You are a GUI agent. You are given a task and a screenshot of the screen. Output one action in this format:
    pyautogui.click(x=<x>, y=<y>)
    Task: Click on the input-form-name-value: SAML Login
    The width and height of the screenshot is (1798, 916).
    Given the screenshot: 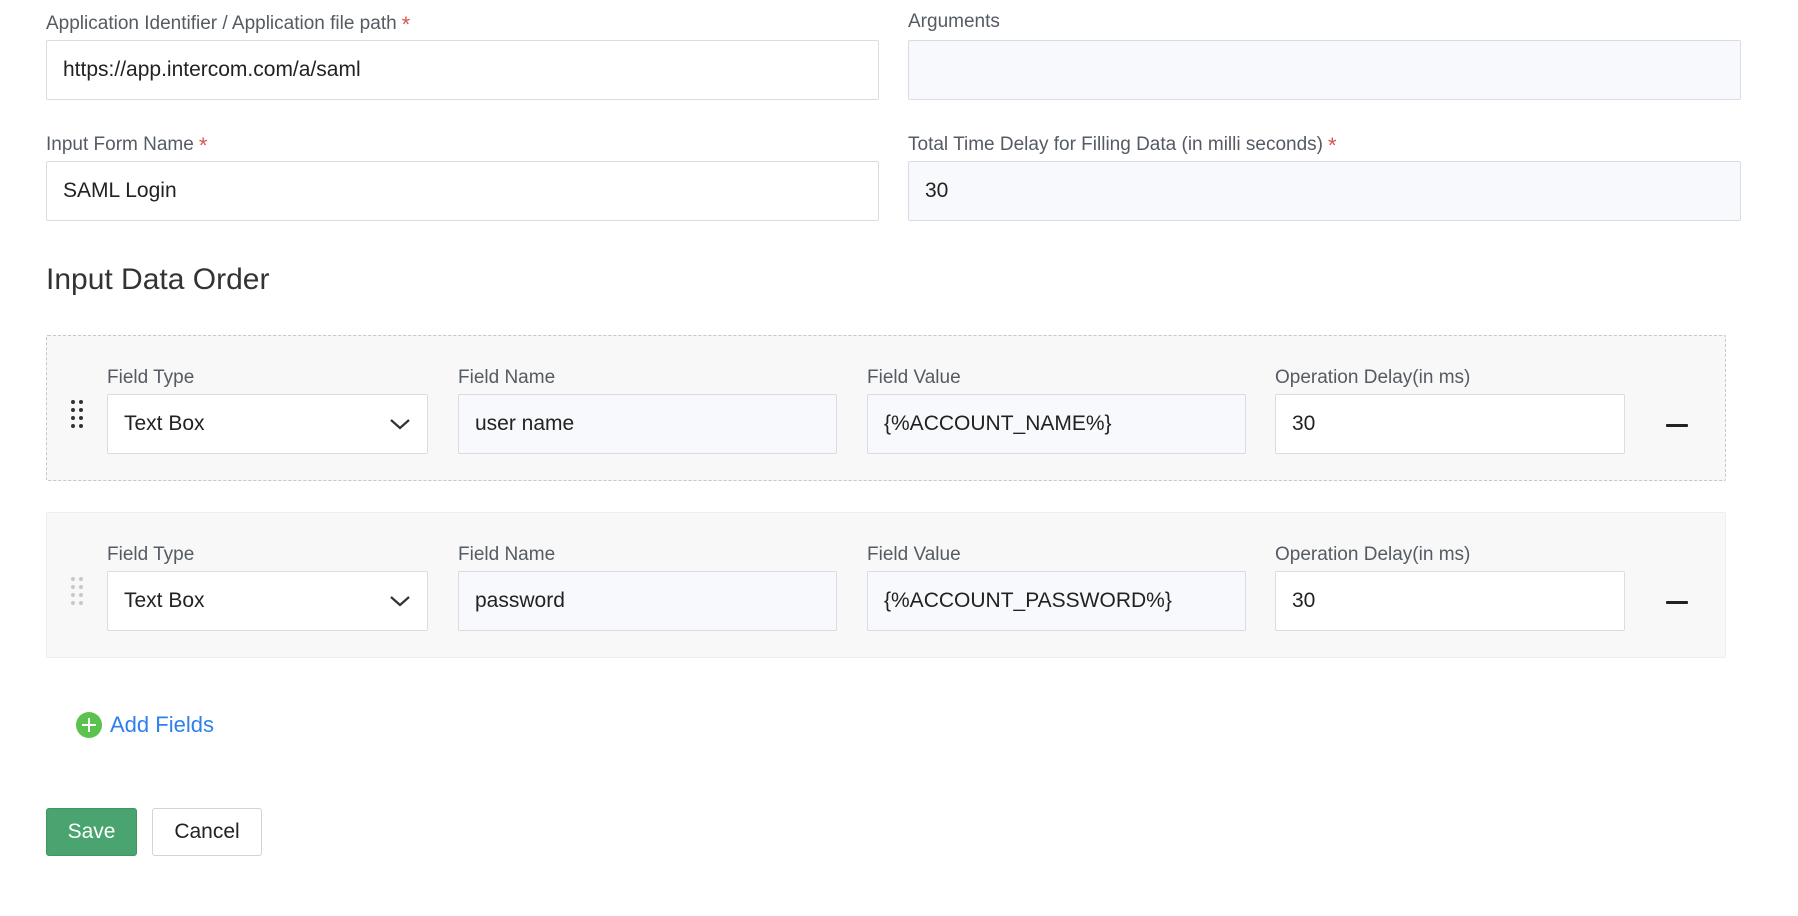 What is the action you would take?
    pyautogui.click(x=120, y=190)
    